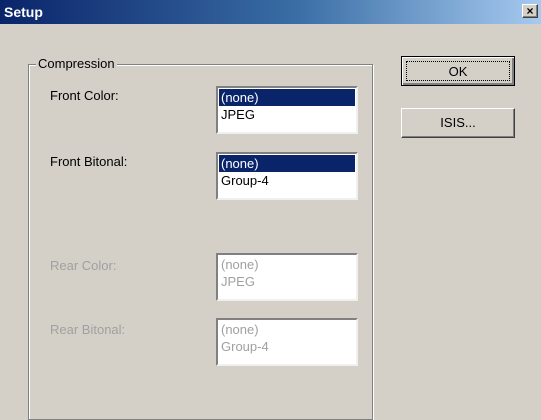 This screenshot has width=541, height=420. I want to click on rear-color-label: Rear Color:, so click(83, 265).